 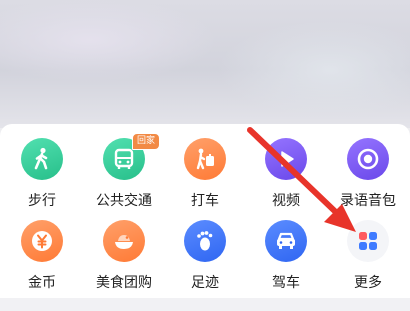 What do you see at coordinates (205, 241) in the screenshot?
I see `footprint-icon` at bounding box center [205, 241].